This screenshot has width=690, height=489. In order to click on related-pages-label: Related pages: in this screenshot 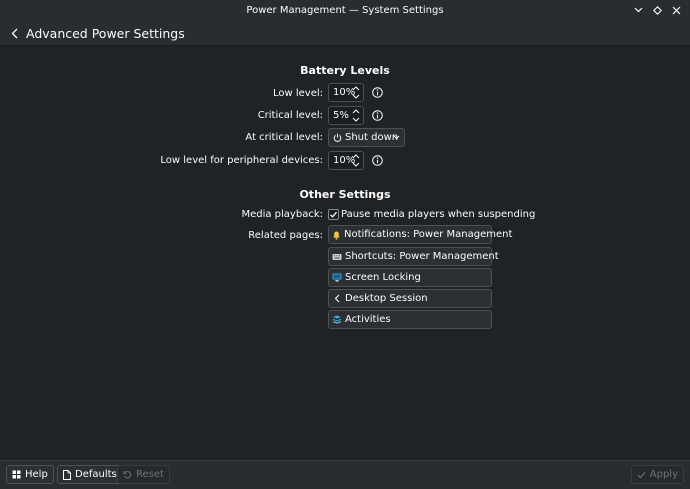, I will do `click(285, 235)`.